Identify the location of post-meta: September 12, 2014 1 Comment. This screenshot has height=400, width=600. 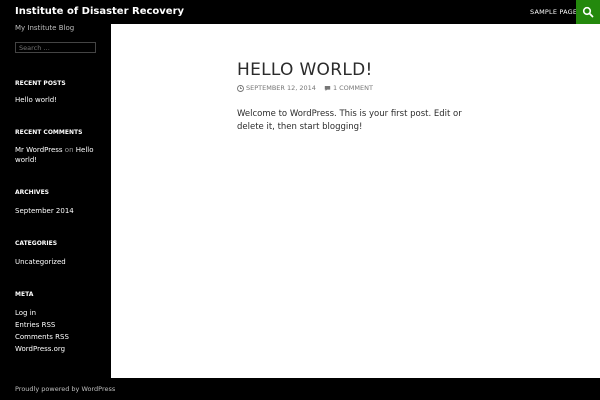
(305, 88).